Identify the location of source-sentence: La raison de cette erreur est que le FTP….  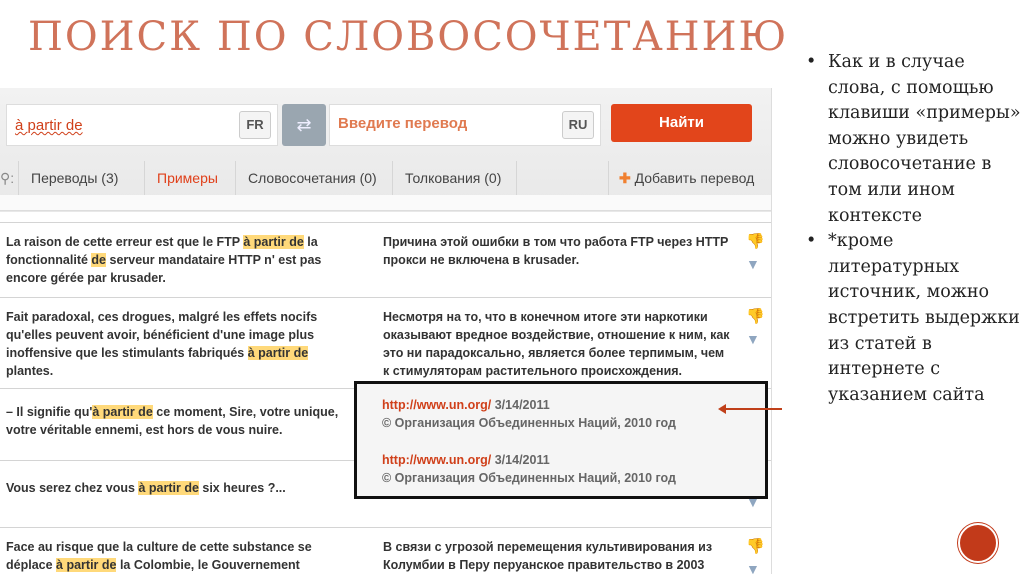
(176, 260).